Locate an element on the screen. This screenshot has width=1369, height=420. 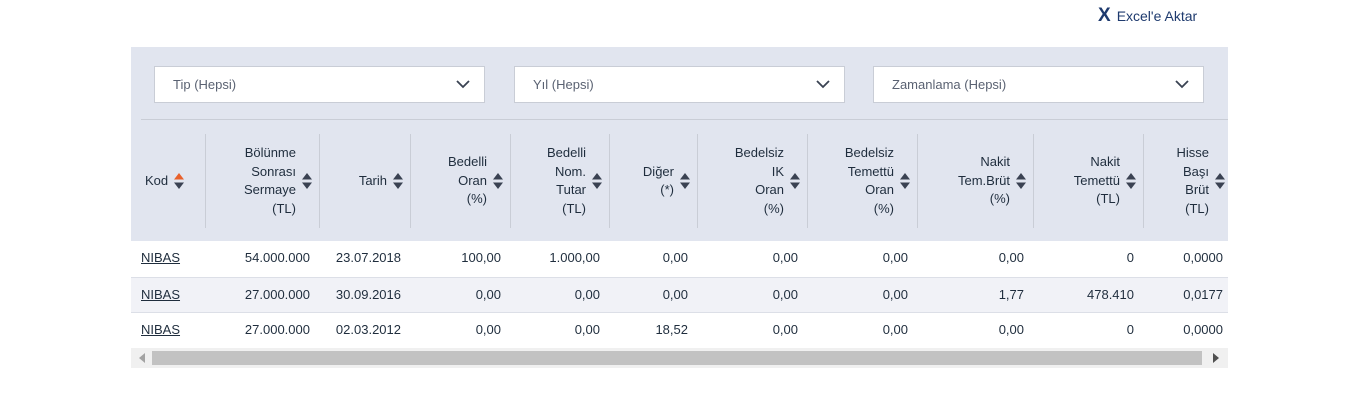
table-cell: 1,77 is located at coordinates (1011, 294).